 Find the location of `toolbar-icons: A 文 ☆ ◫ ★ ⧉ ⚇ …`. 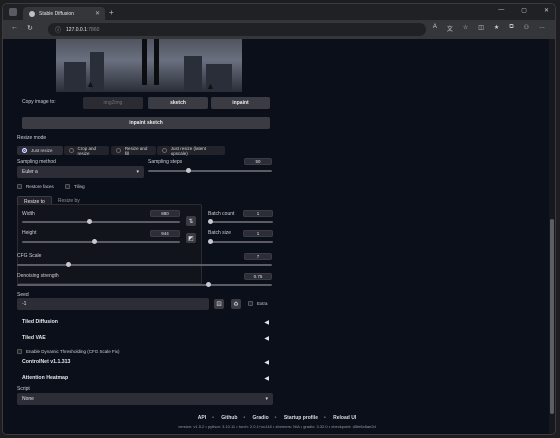

toolbar-icons: A 文 ☆ ◫ ★ ⧉ ⚇ … is located at coordinates (489, 28).